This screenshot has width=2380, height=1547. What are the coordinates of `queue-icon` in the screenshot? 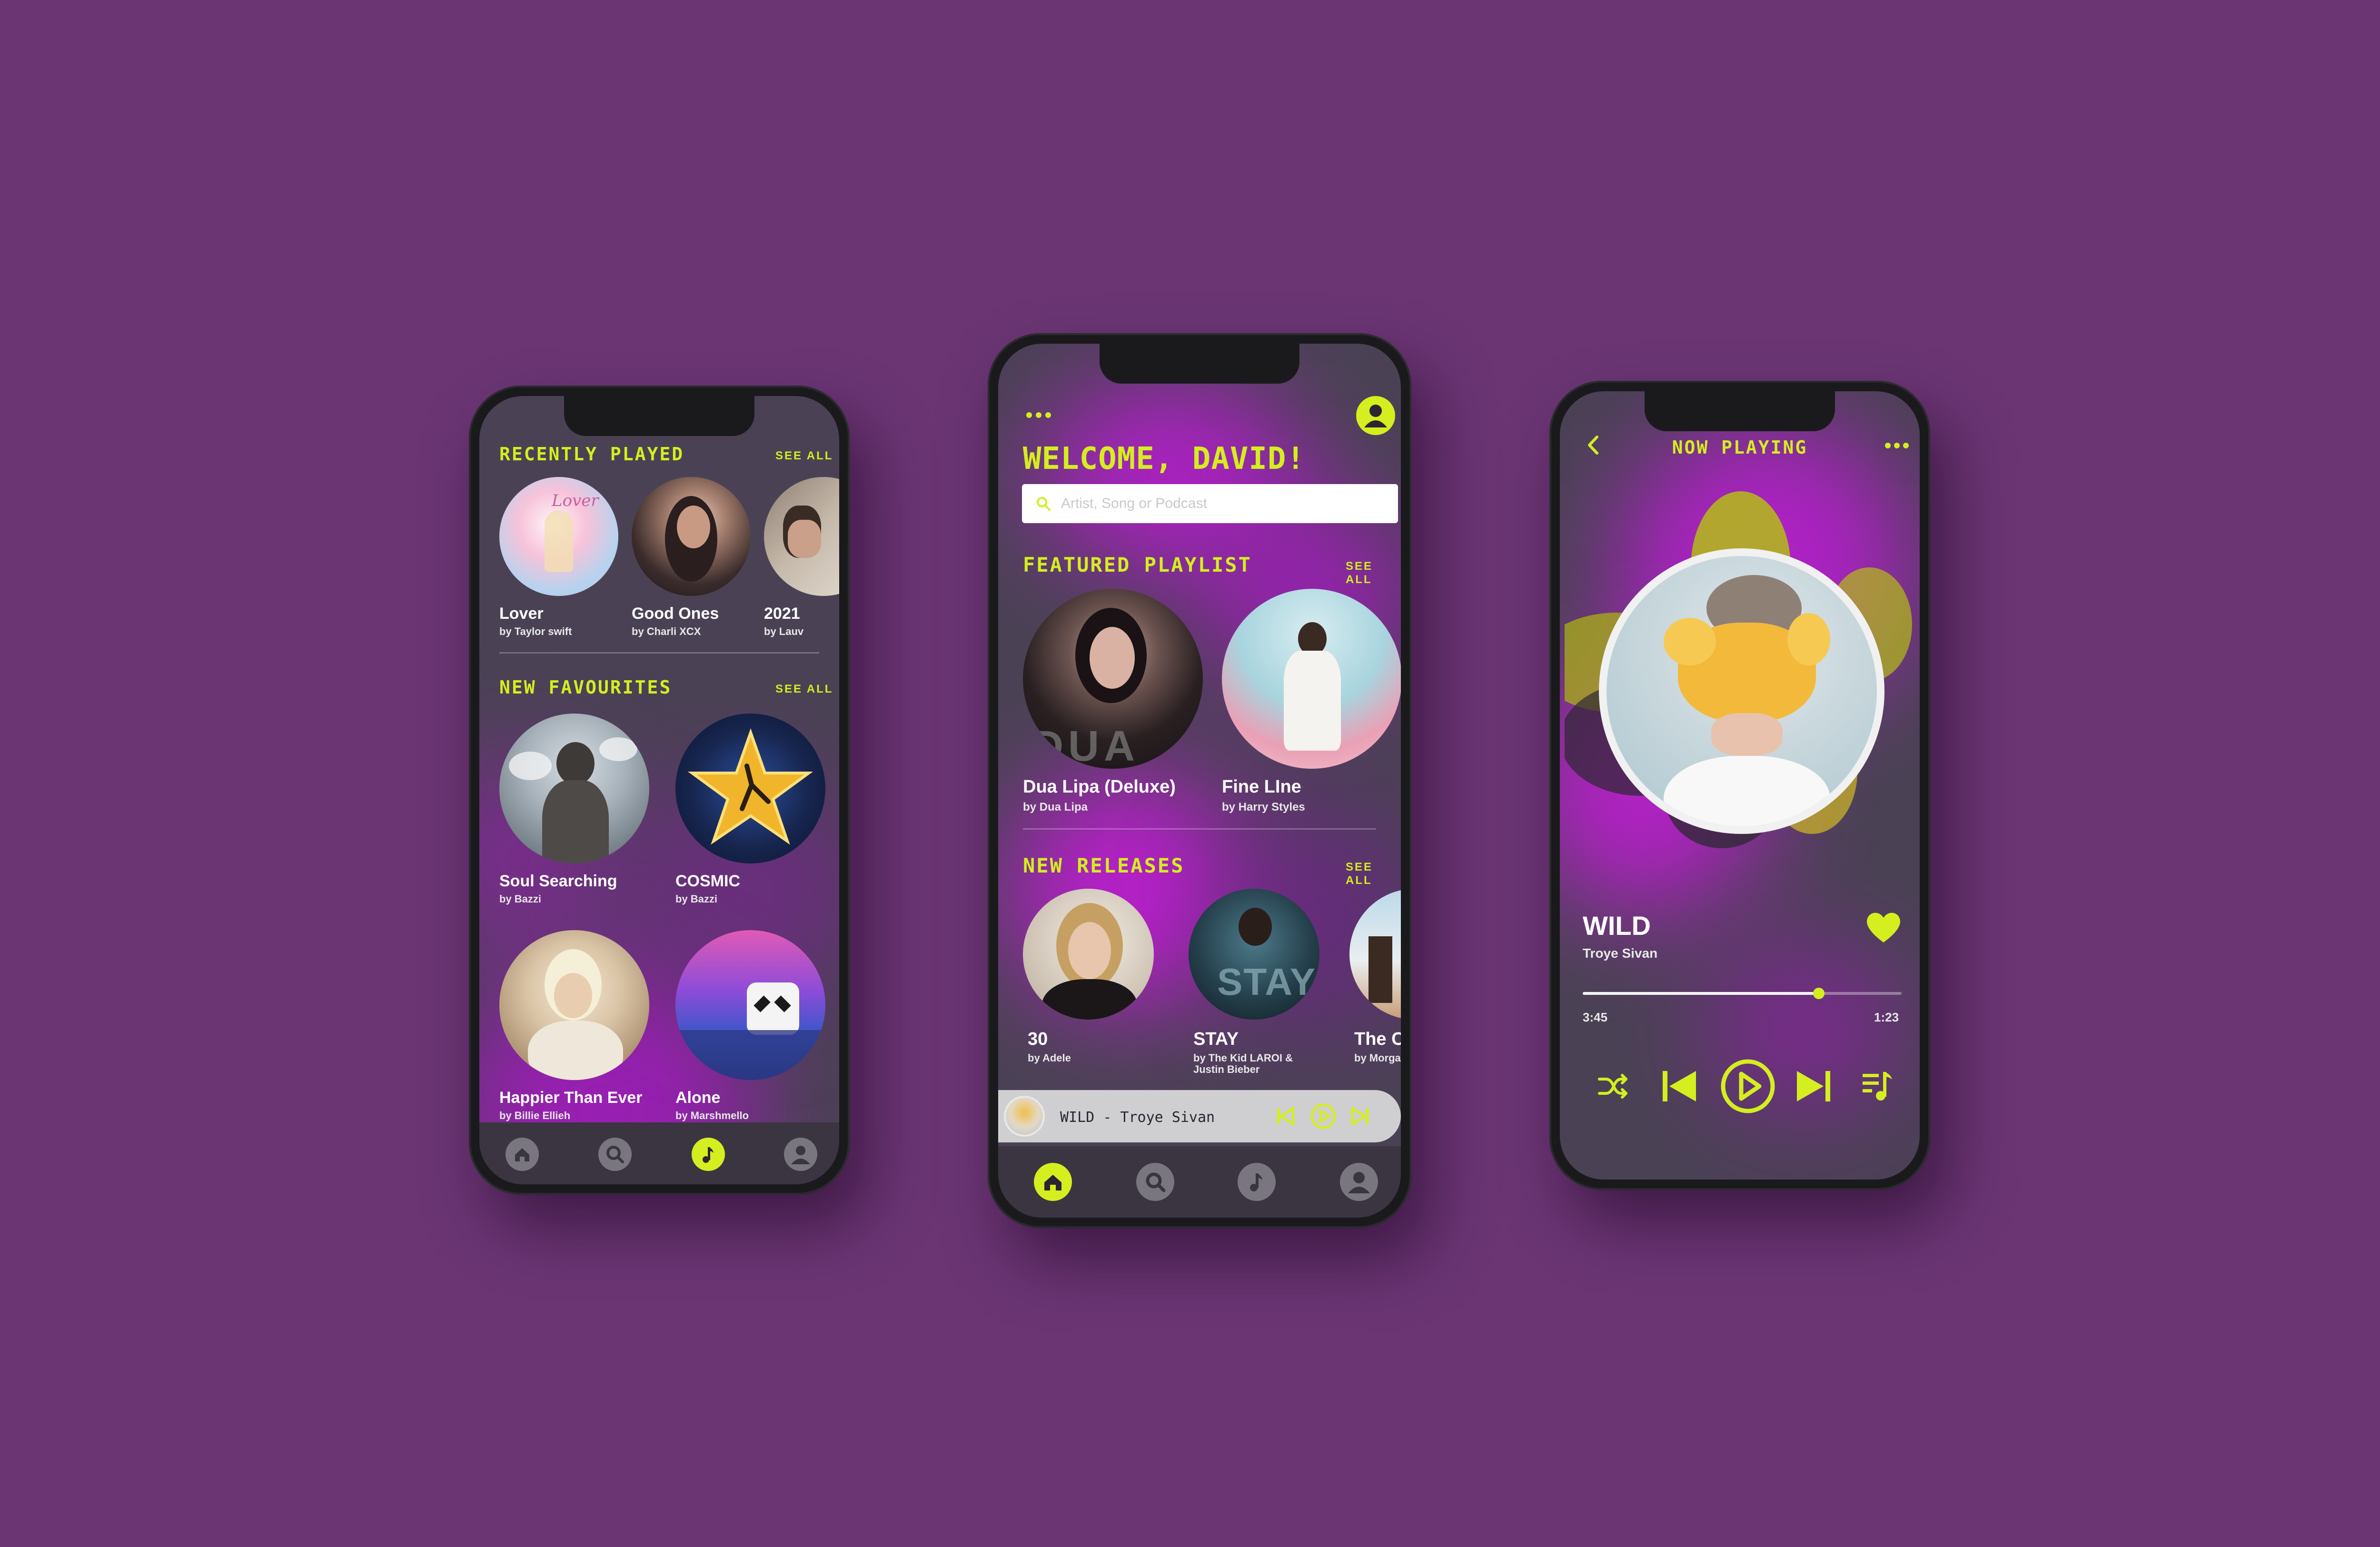 It's located at (1878, 1086).